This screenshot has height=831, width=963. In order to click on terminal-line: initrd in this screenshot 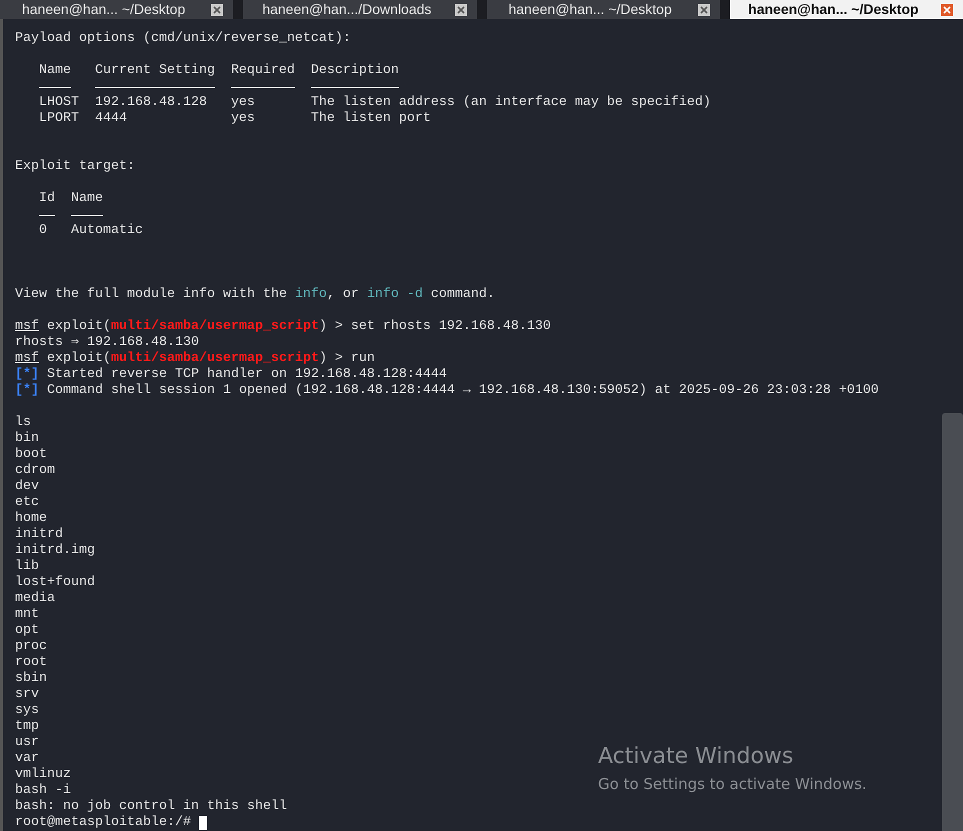, I will do `click(39, 535)`.